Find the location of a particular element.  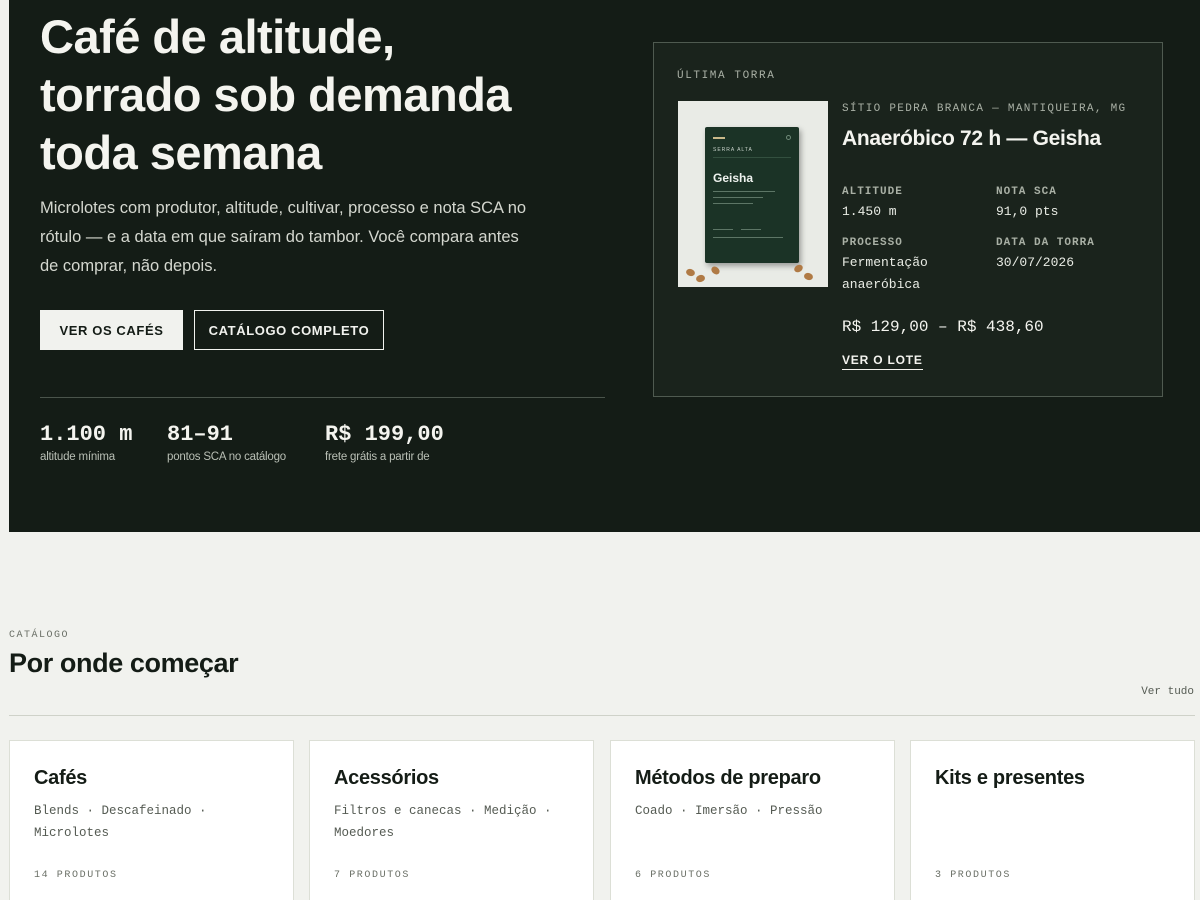

spec-roast-date: DATA DA TORRA 30/07/2026 is located at coordinates (1045, 255).